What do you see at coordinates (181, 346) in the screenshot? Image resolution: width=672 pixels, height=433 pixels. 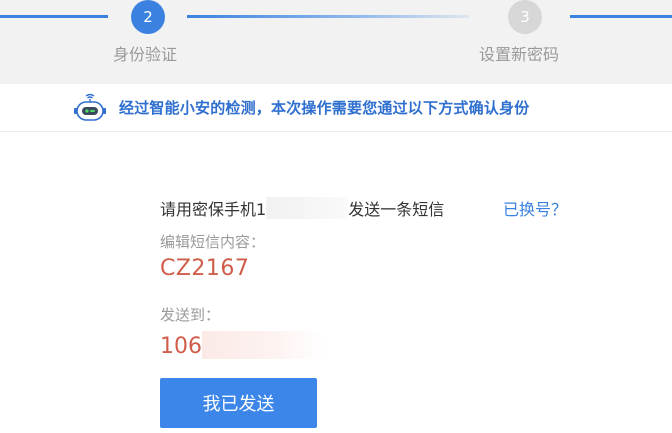 I see `send-to-number-prefix: 106` at bounding box center [181, 346].